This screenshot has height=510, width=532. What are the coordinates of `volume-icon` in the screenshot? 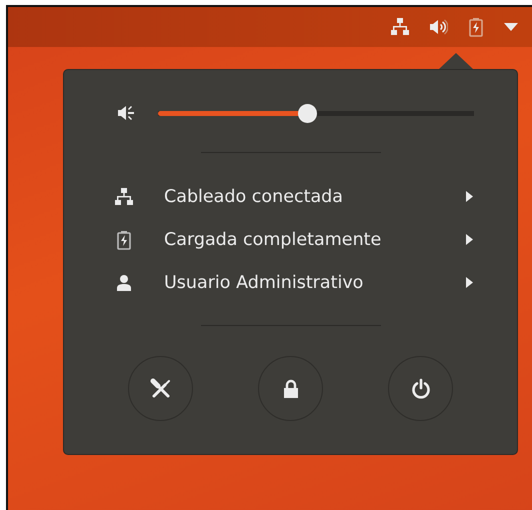 It's located at (438, 27).